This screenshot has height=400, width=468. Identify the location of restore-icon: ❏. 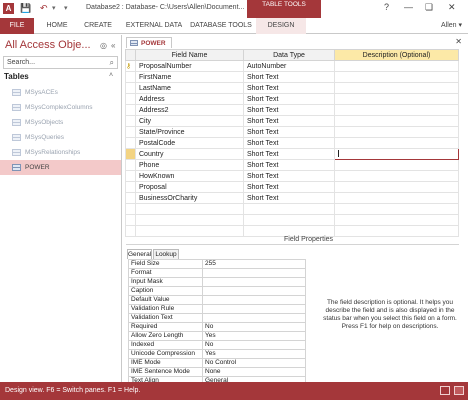
(429, 7).